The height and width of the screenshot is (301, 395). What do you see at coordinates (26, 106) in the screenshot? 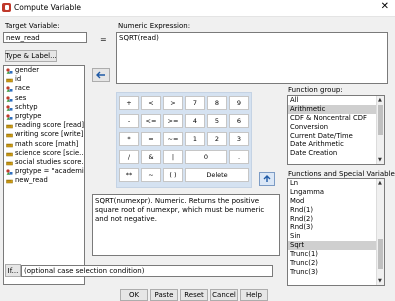
I see `variable-label: schtyp` at bounding box center [26, 106].